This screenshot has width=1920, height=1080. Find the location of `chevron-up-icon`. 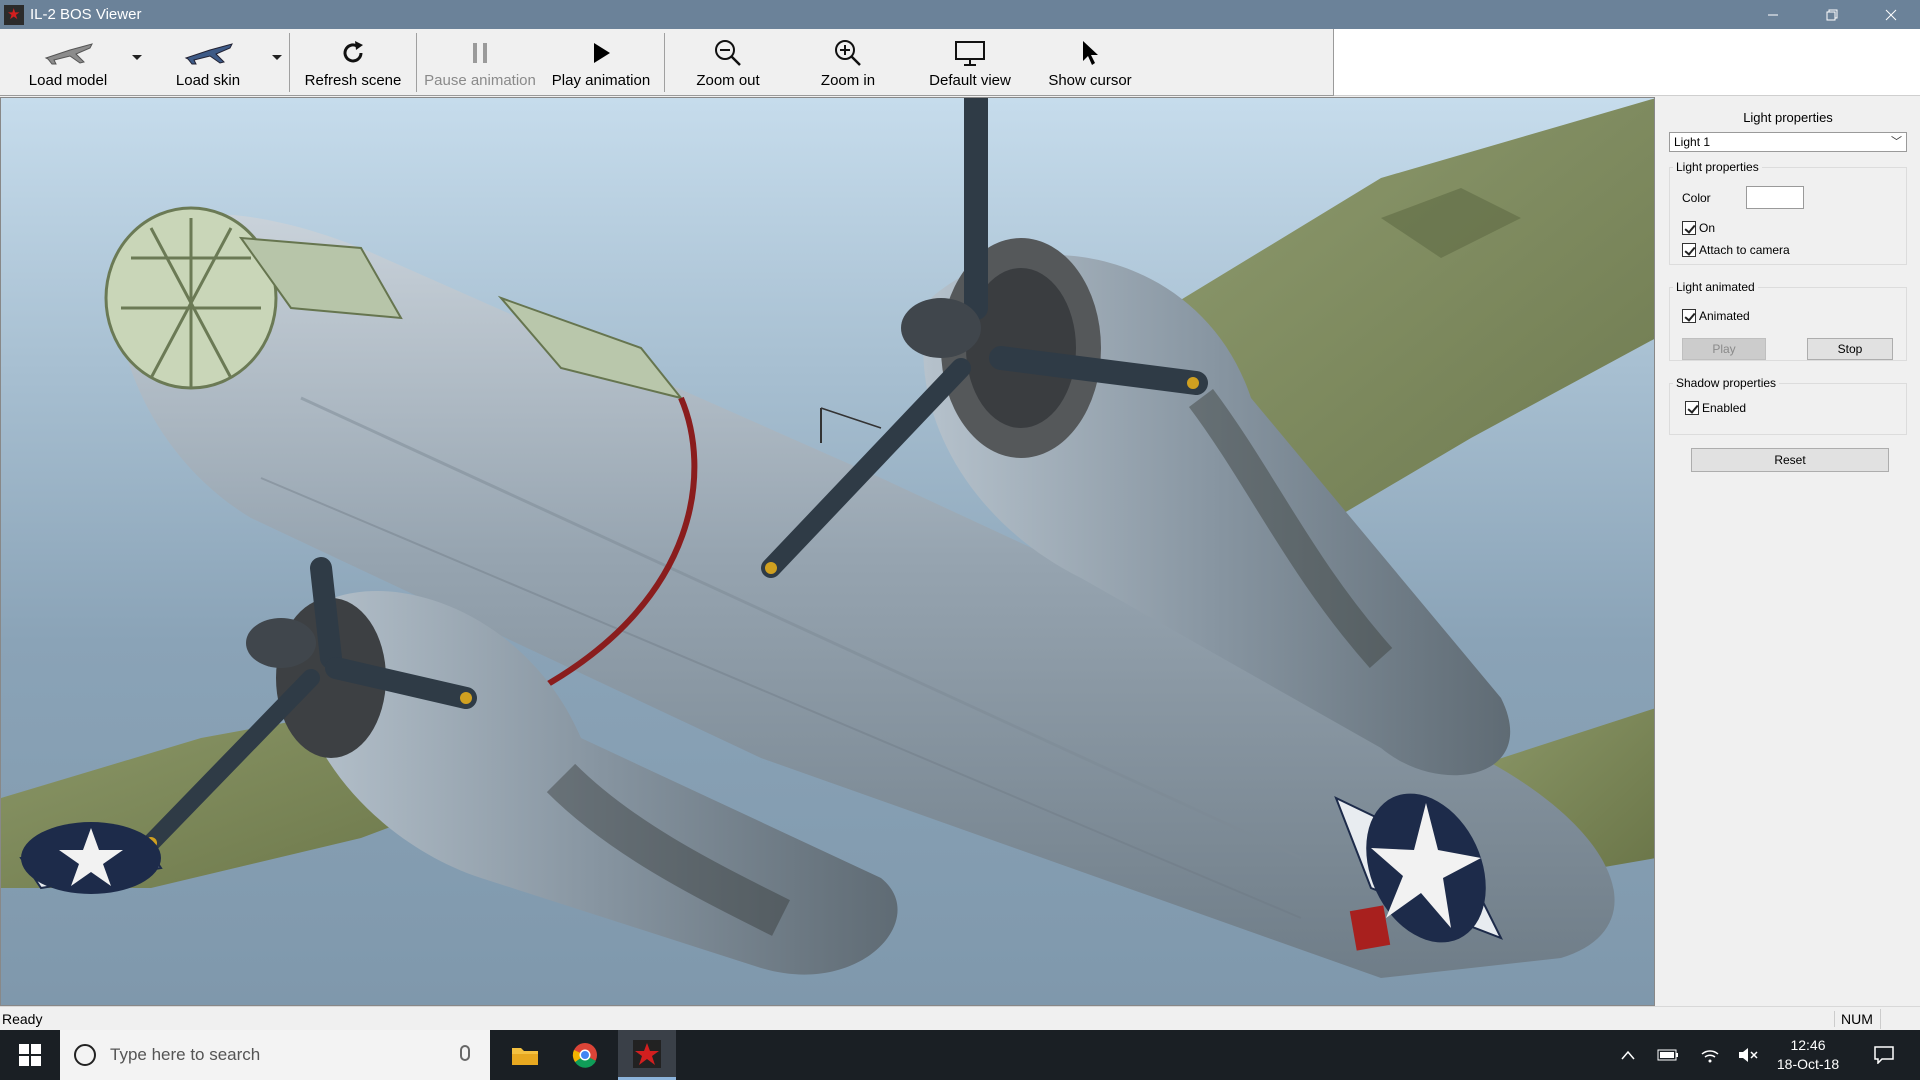

chevron-up-icon is located at coordinates (1628, 1055).